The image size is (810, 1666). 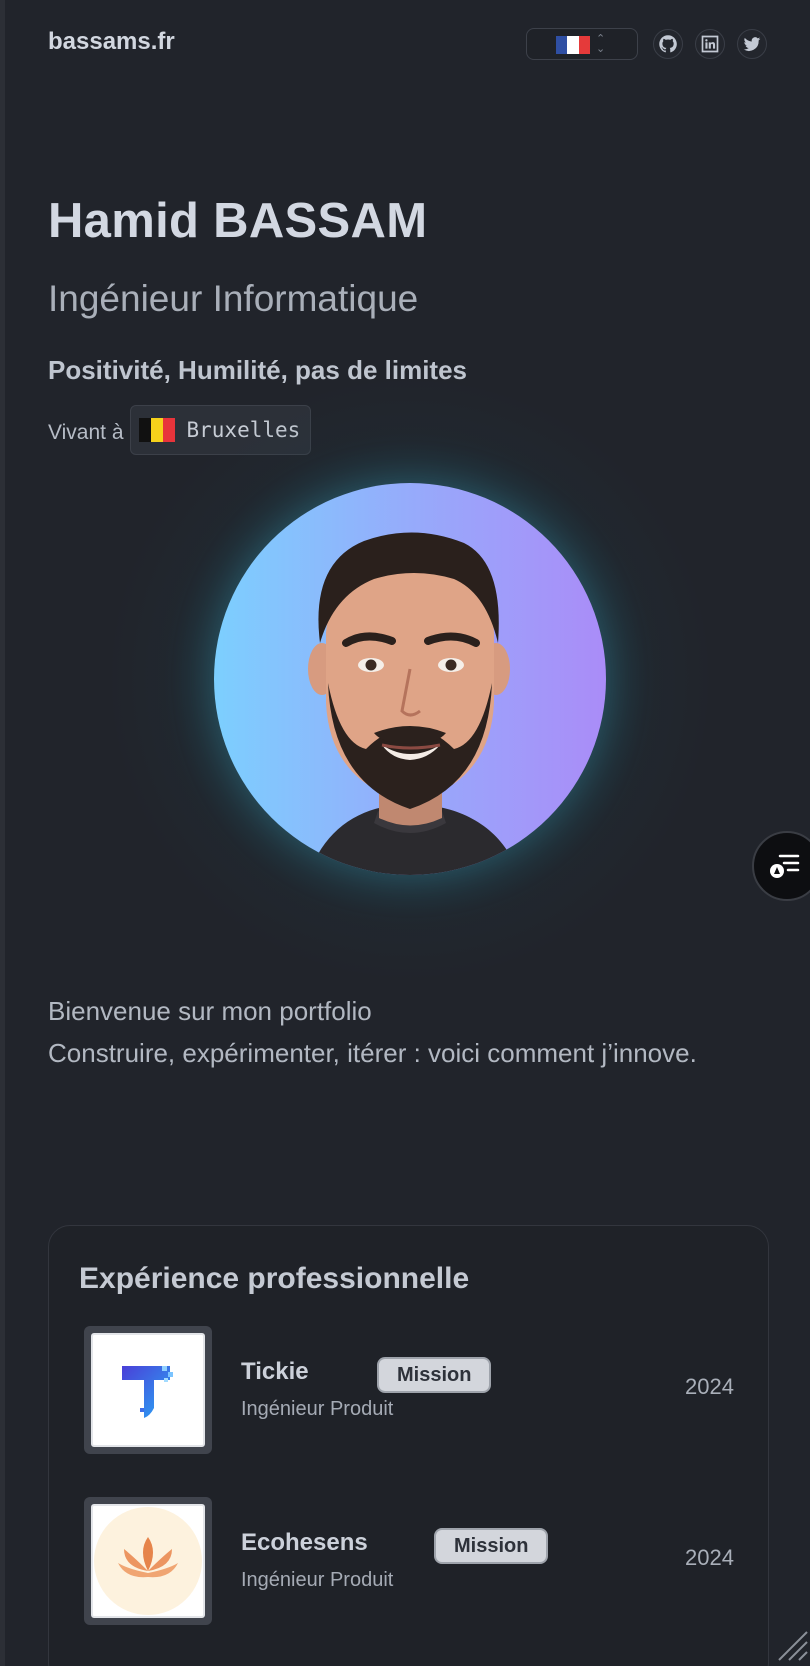 I want to click on github-icon, so click(x=668, y=44).